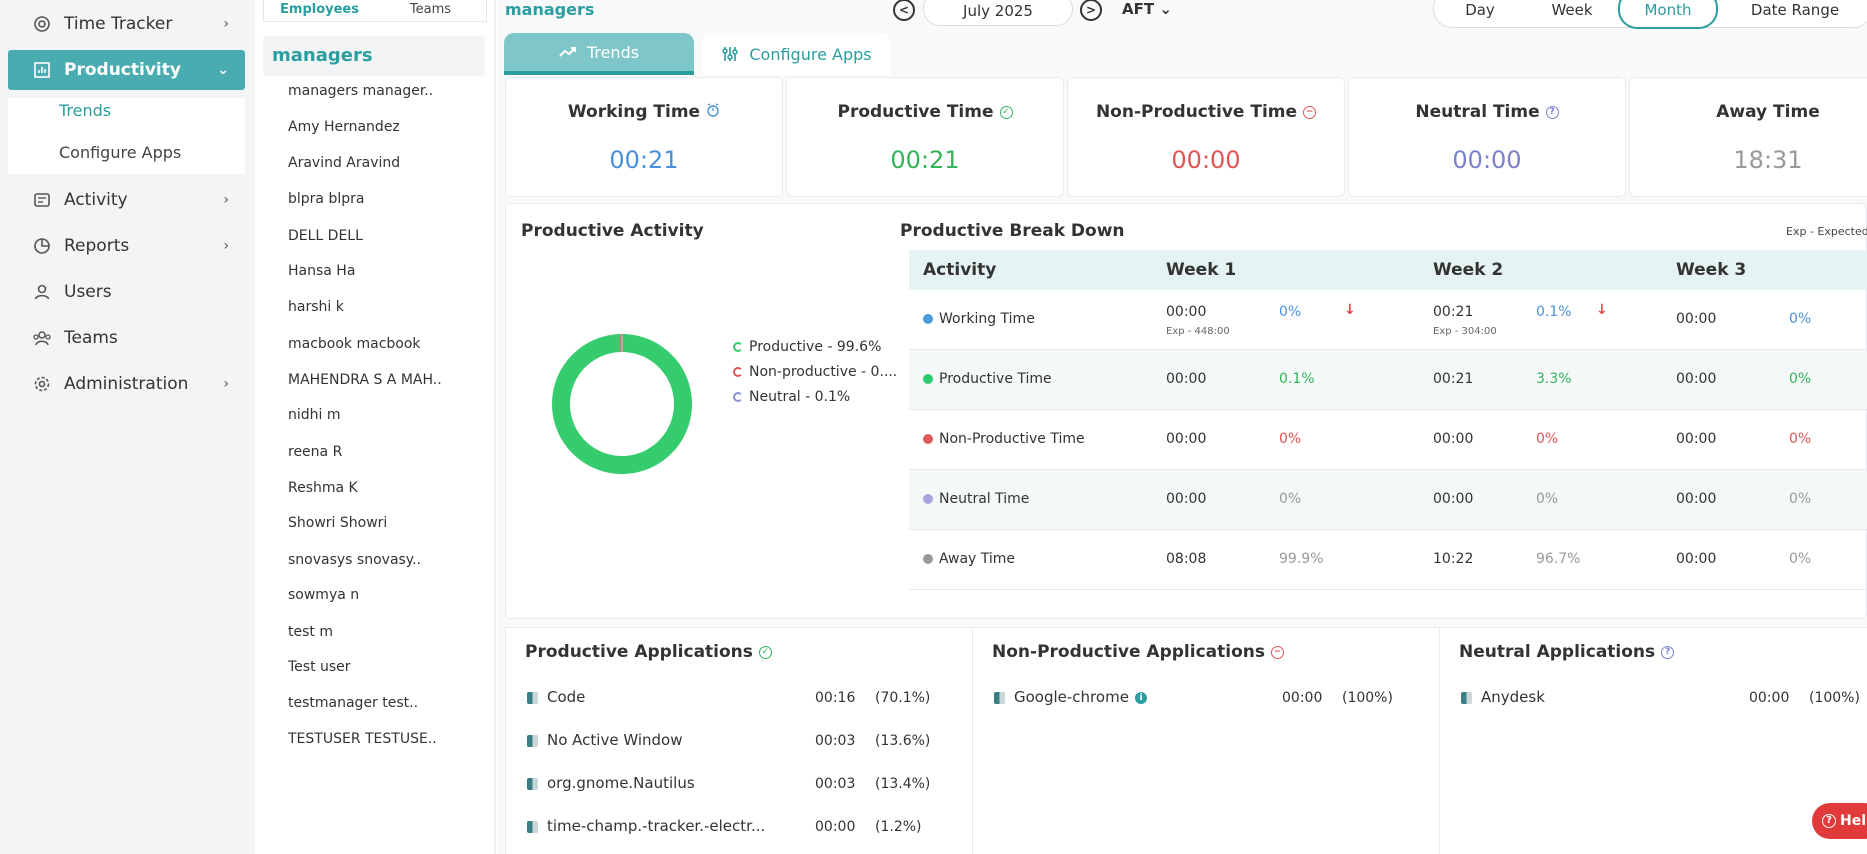 The height and width of the screenshot is (854, 1867). I want to click on column-header: Activity, so click(960, 270).